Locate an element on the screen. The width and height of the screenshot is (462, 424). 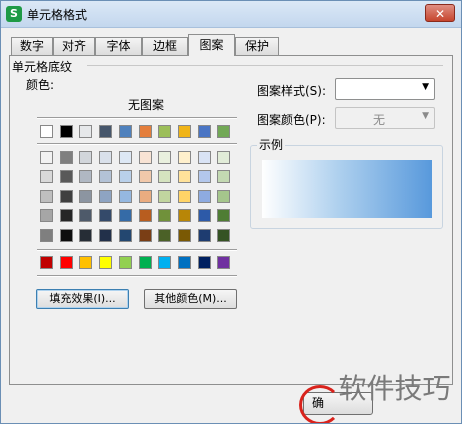
color-label: 颜色: is located at coordinates (40, 85).